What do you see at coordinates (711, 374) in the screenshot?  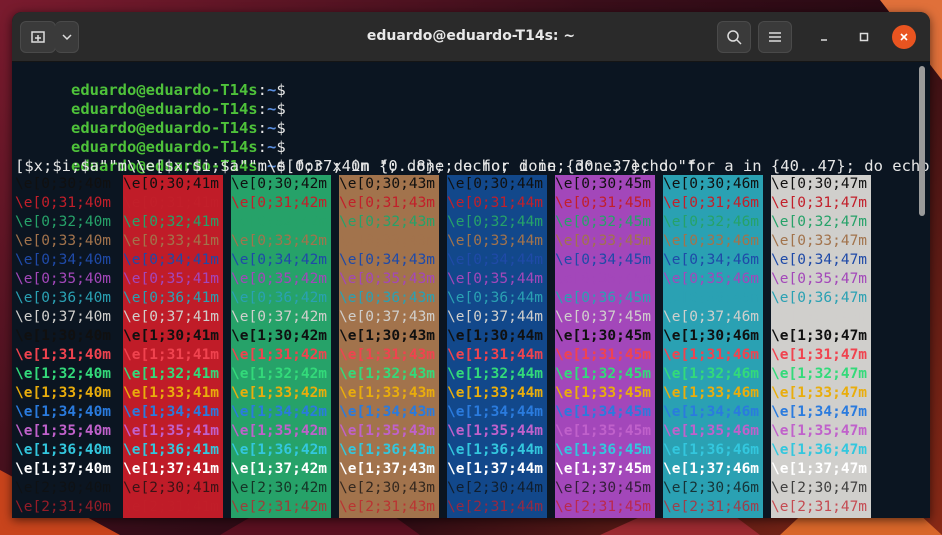 I see `color-sample-cell: \e[1;32;46m` at bounding box center [711, 374].